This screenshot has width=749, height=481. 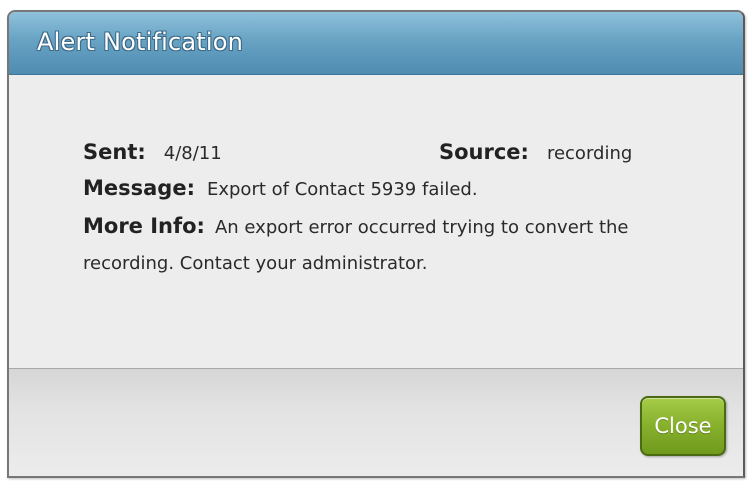 I want to click on close-button: Close, so click(x=683, y=426).